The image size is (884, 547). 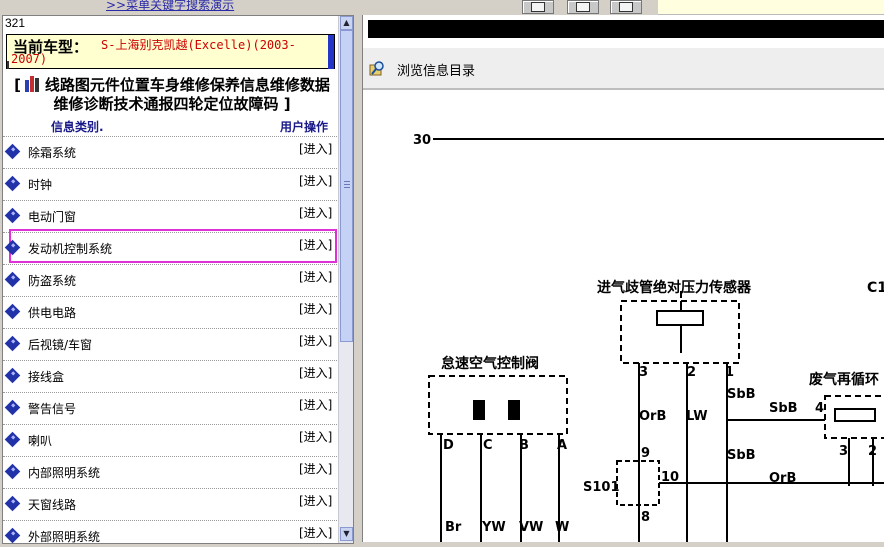 I want to click on keyword-search-demo-link: >>菜单关键字搜索演示, so click(x=170, y=6).